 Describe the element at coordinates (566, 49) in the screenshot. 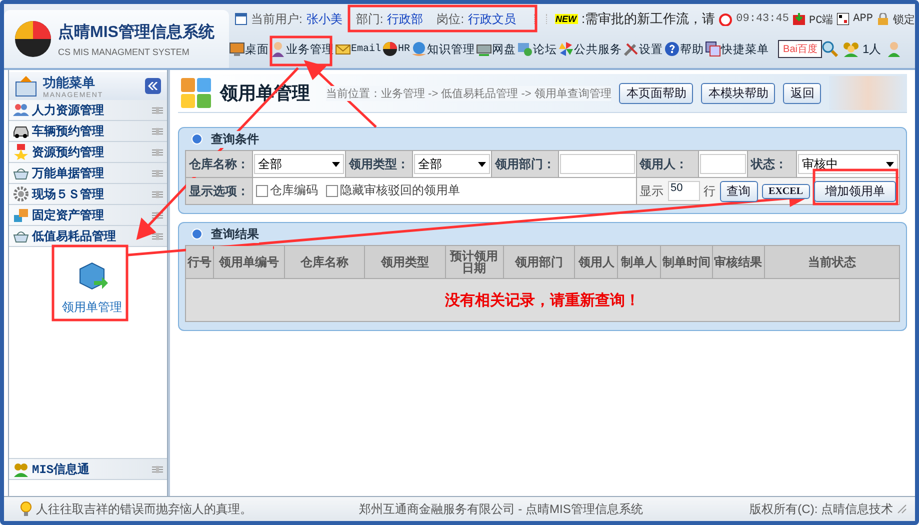

I see `pinwheel-icon` at that location.